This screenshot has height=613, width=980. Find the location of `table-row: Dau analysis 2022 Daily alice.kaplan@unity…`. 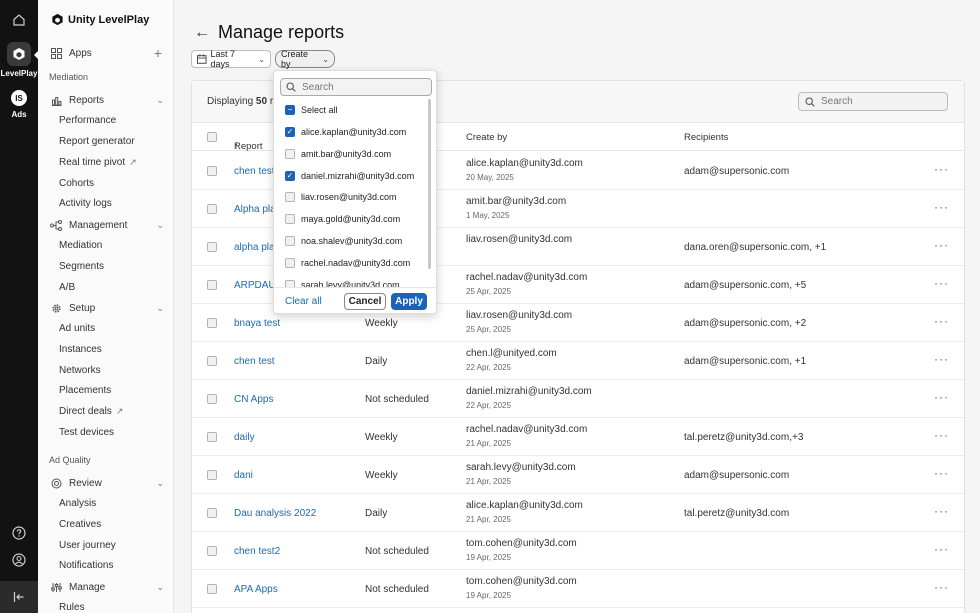

table-row: Dau analysis 2022 Daily alice.kaplan@unity… is located at coordinates (578, 513).